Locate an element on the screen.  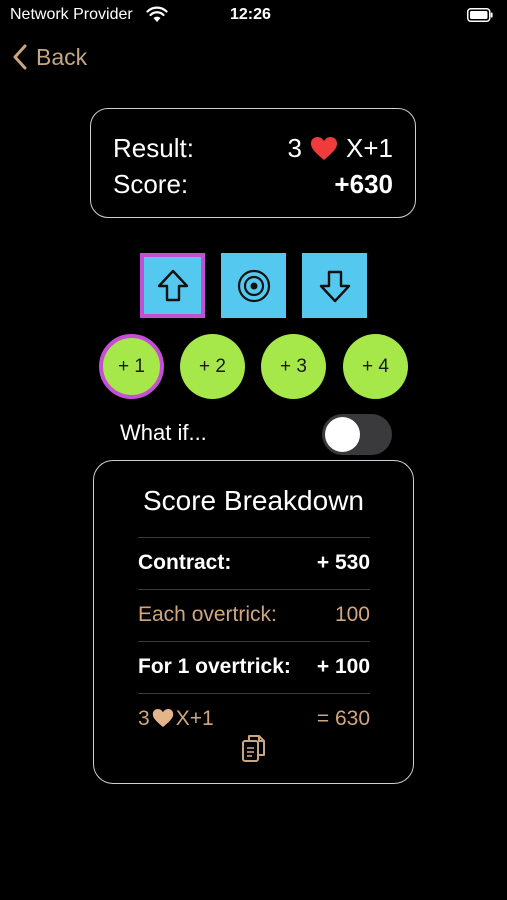
whatif-toggle is located at coordinates (357, 434).